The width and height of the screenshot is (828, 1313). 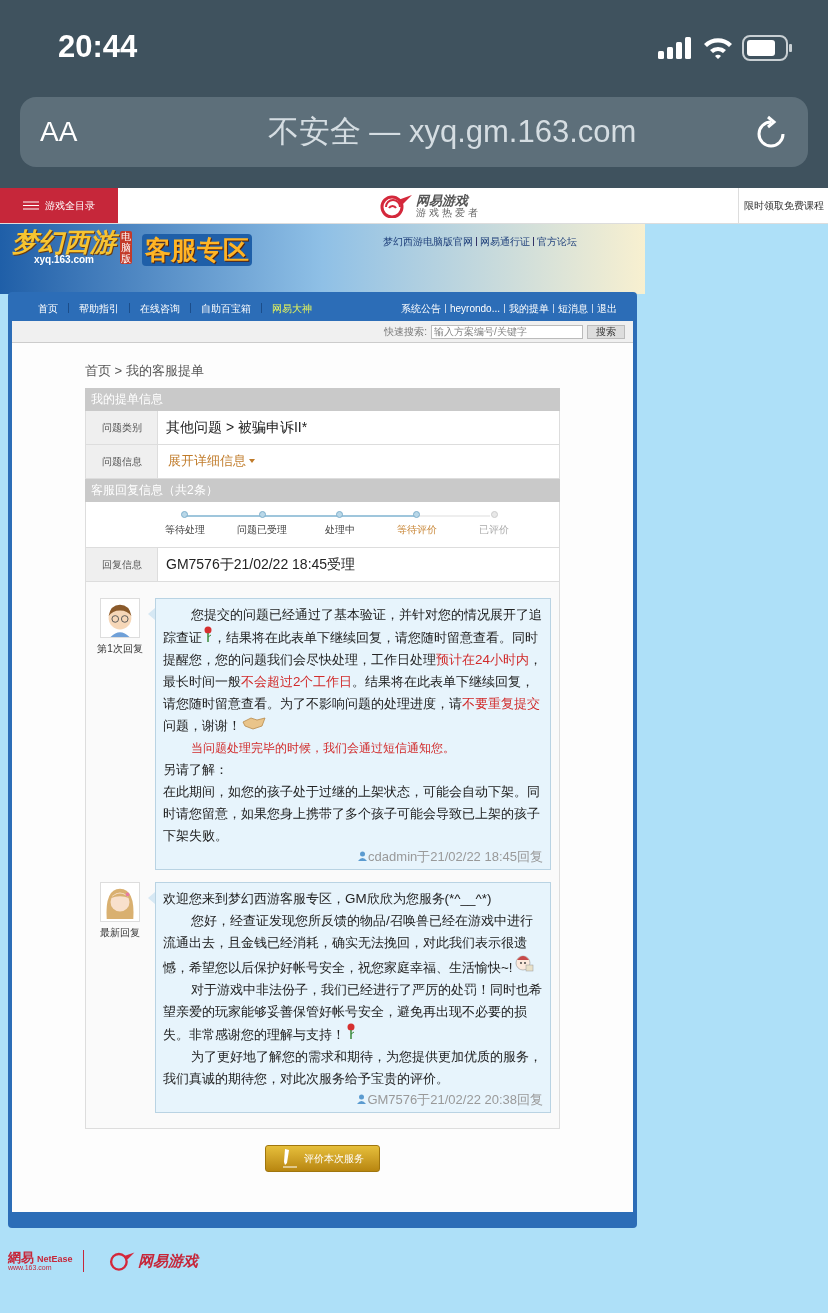 What do you see at coordinates (196, 769) in the screenshot?
I see `reply-paragraph: 另请了解：` at bounding box center [196, 769].